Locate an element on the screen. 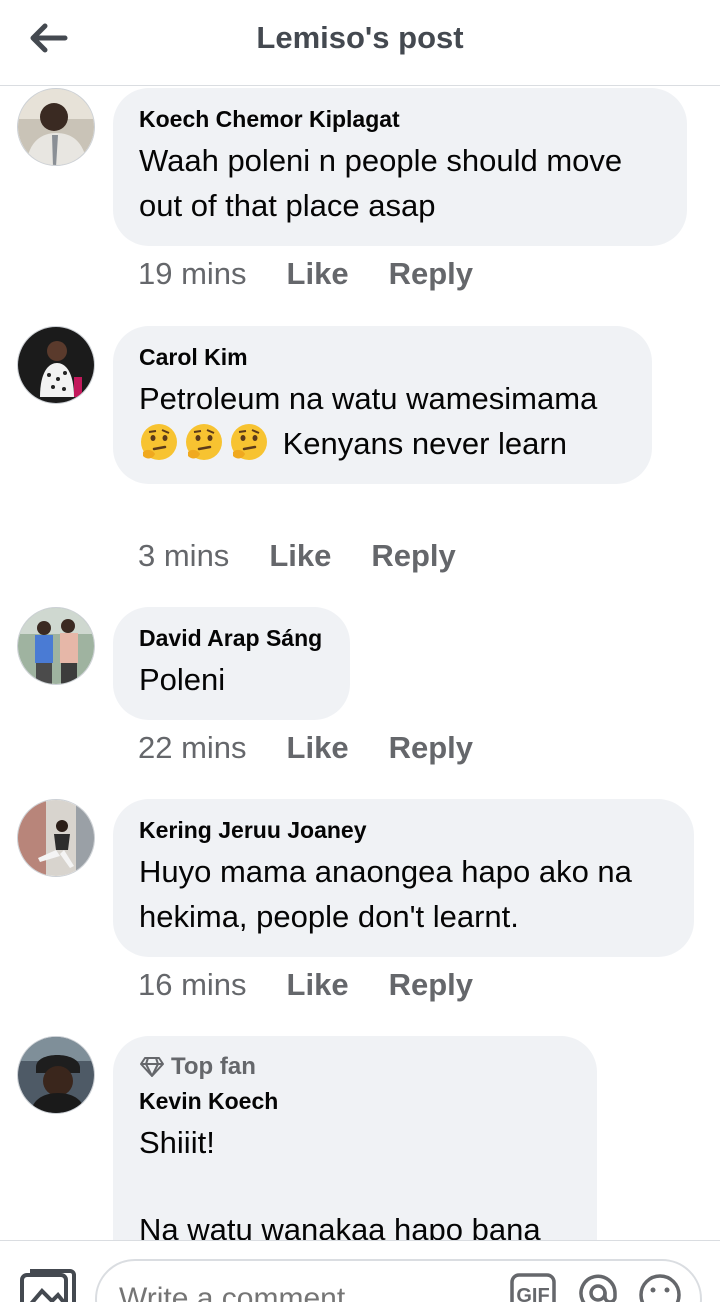 The height and width of the screenshot is (1302, 720). comment-author: David Arap Sáng is located at coordinates (231, 638).